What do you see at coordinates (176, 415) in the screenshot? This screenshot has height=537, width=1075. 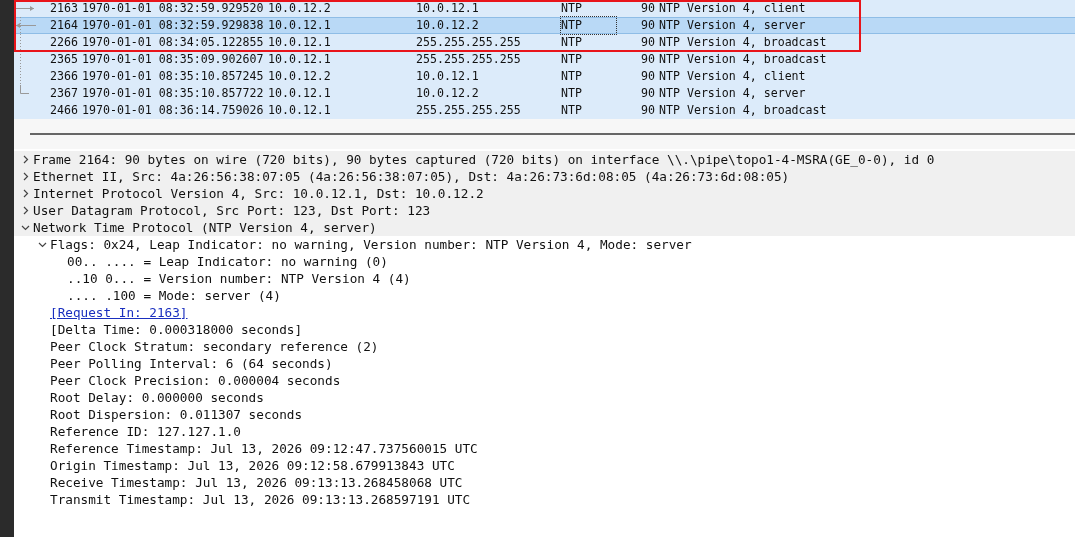 I see `detail-text: Root Dispersion: 0.011307 seconds` at bounding box center [176, 415].